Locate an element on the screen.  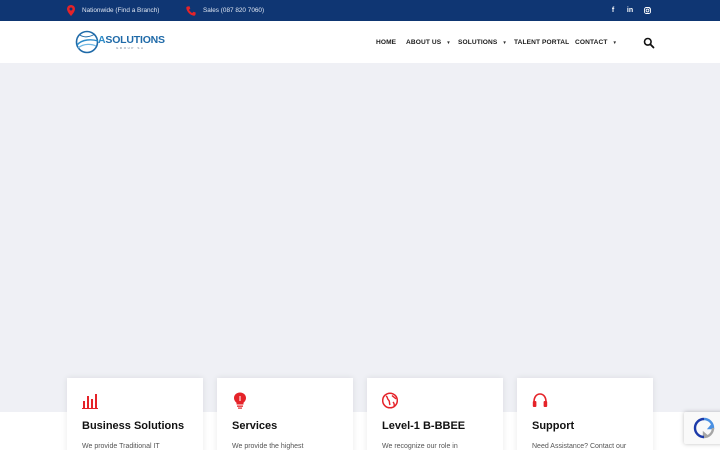
logo-tagline: GROUP SA is located at coordinates (130, 48).